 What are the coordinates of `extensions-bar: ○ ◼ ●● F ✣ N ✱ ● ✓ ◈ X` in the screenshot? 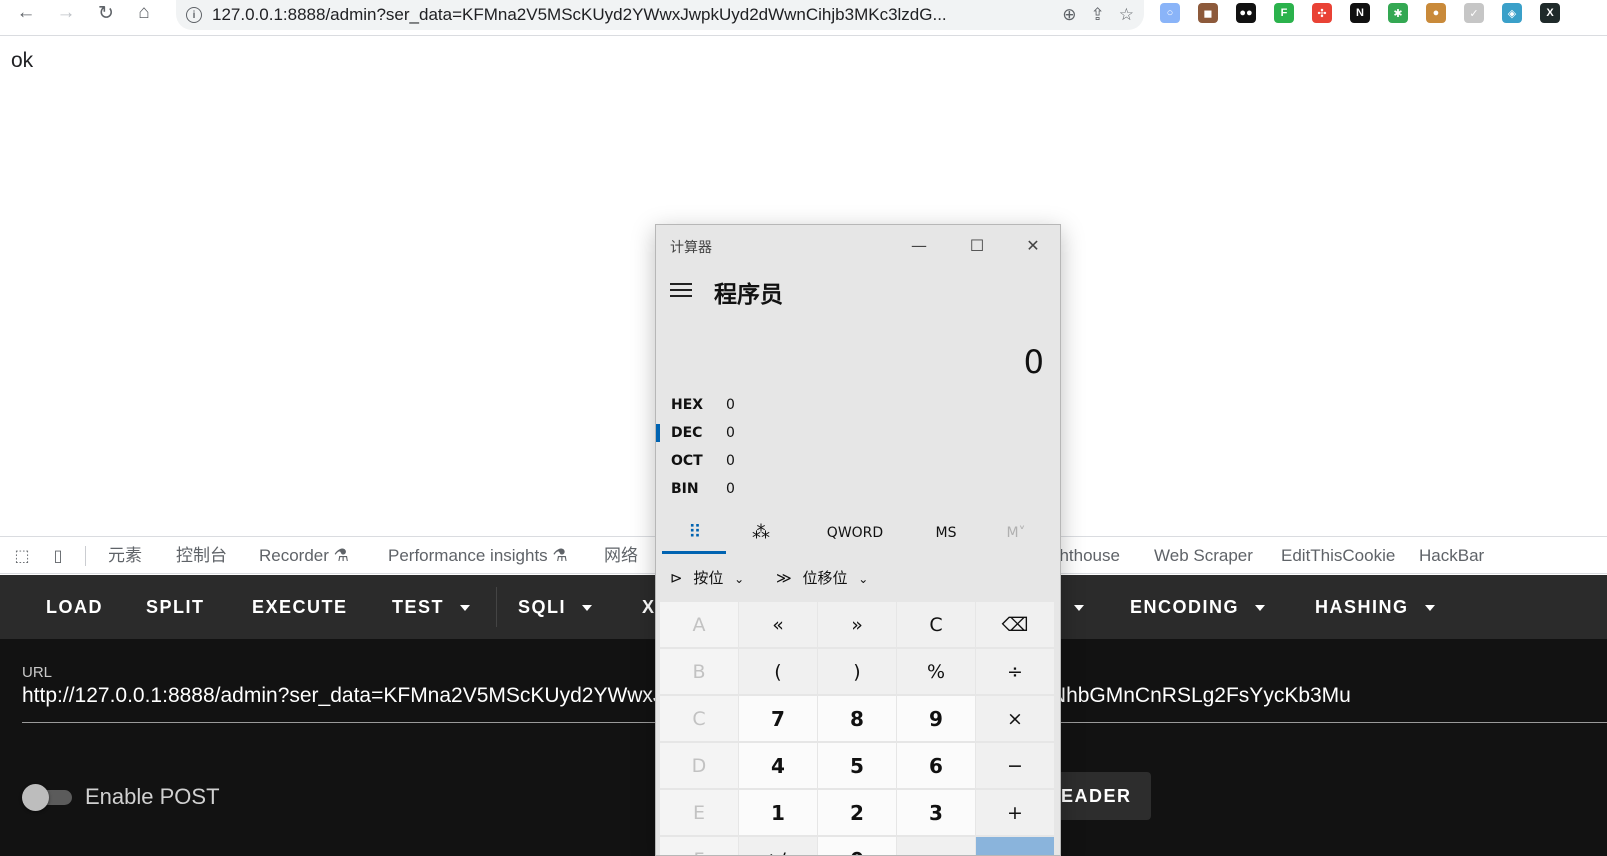 It's located at (1360, 13).